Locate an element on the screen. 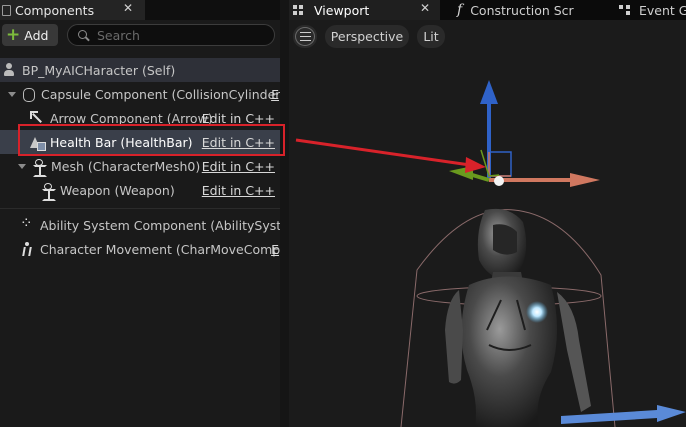  tree-row-character-movement: Character Movement (CharMoveComp) E is located at coordinates (140, 249).